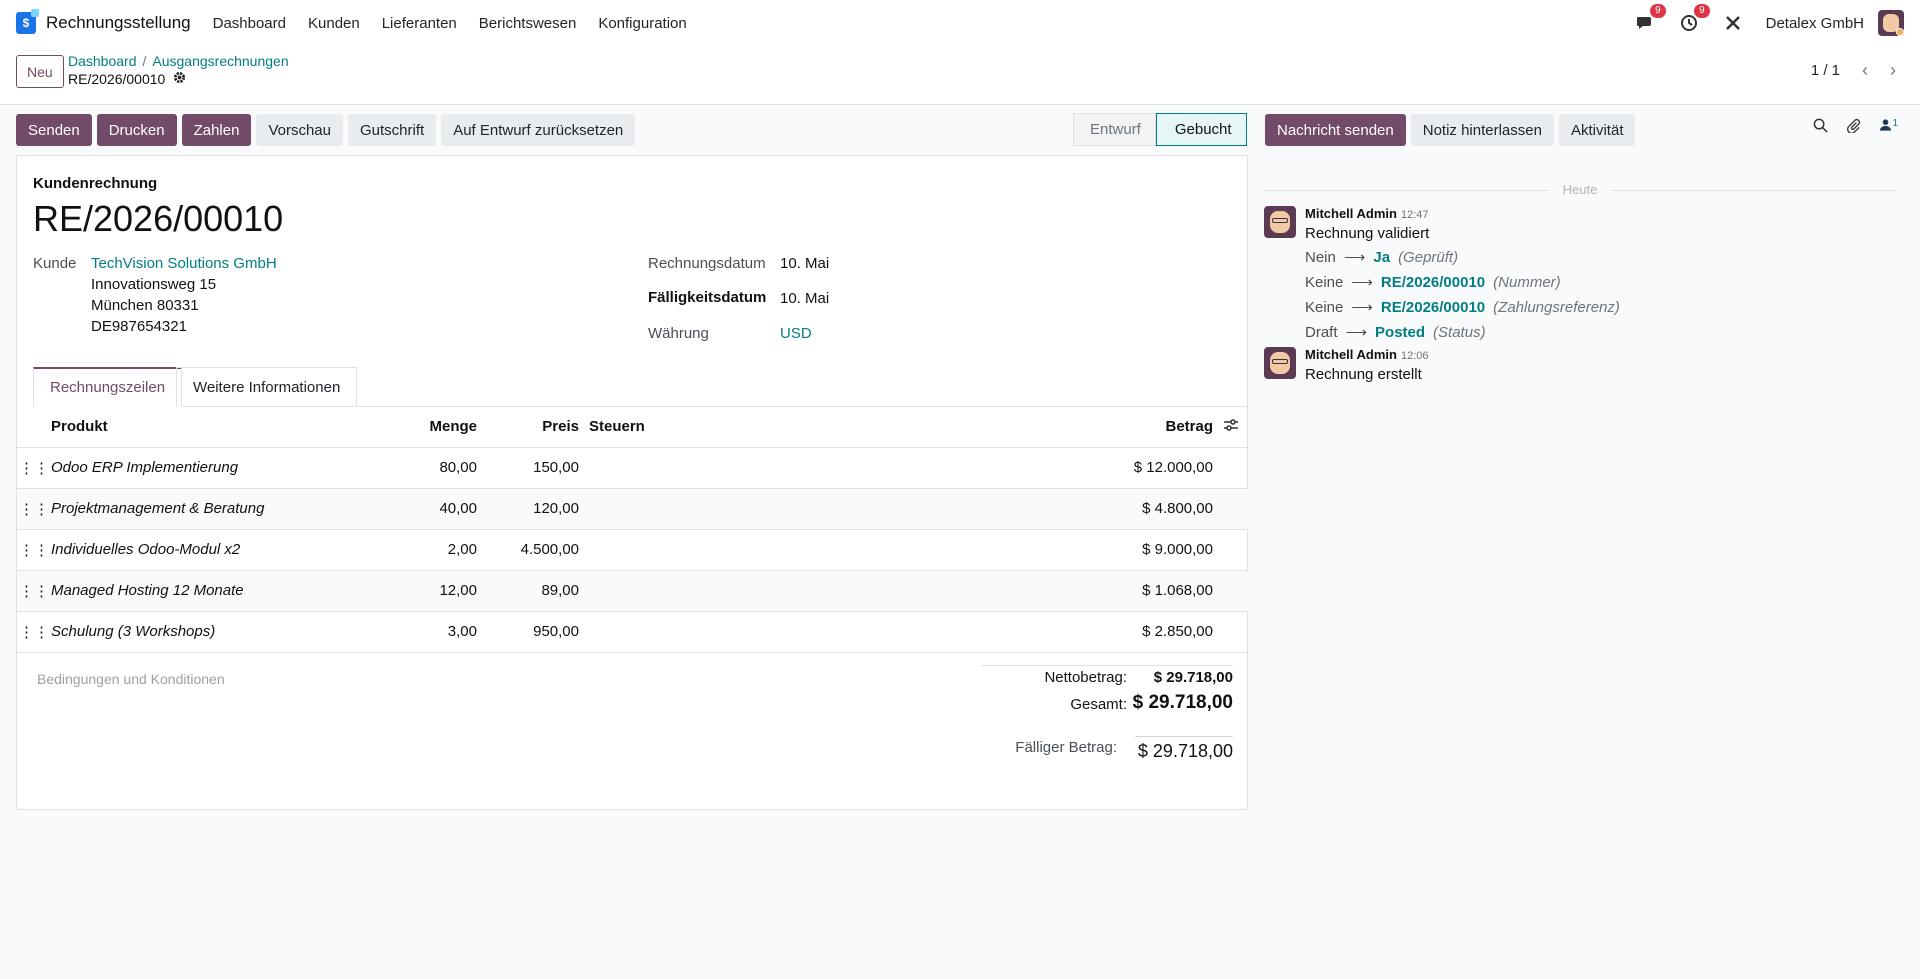 Image resolution: width=1920 pixels, height=979 pixels. Describe the element at coordinates (211, 632) in the screenshot. I see `line-product: Schulung (3 Workshops)` at that location.